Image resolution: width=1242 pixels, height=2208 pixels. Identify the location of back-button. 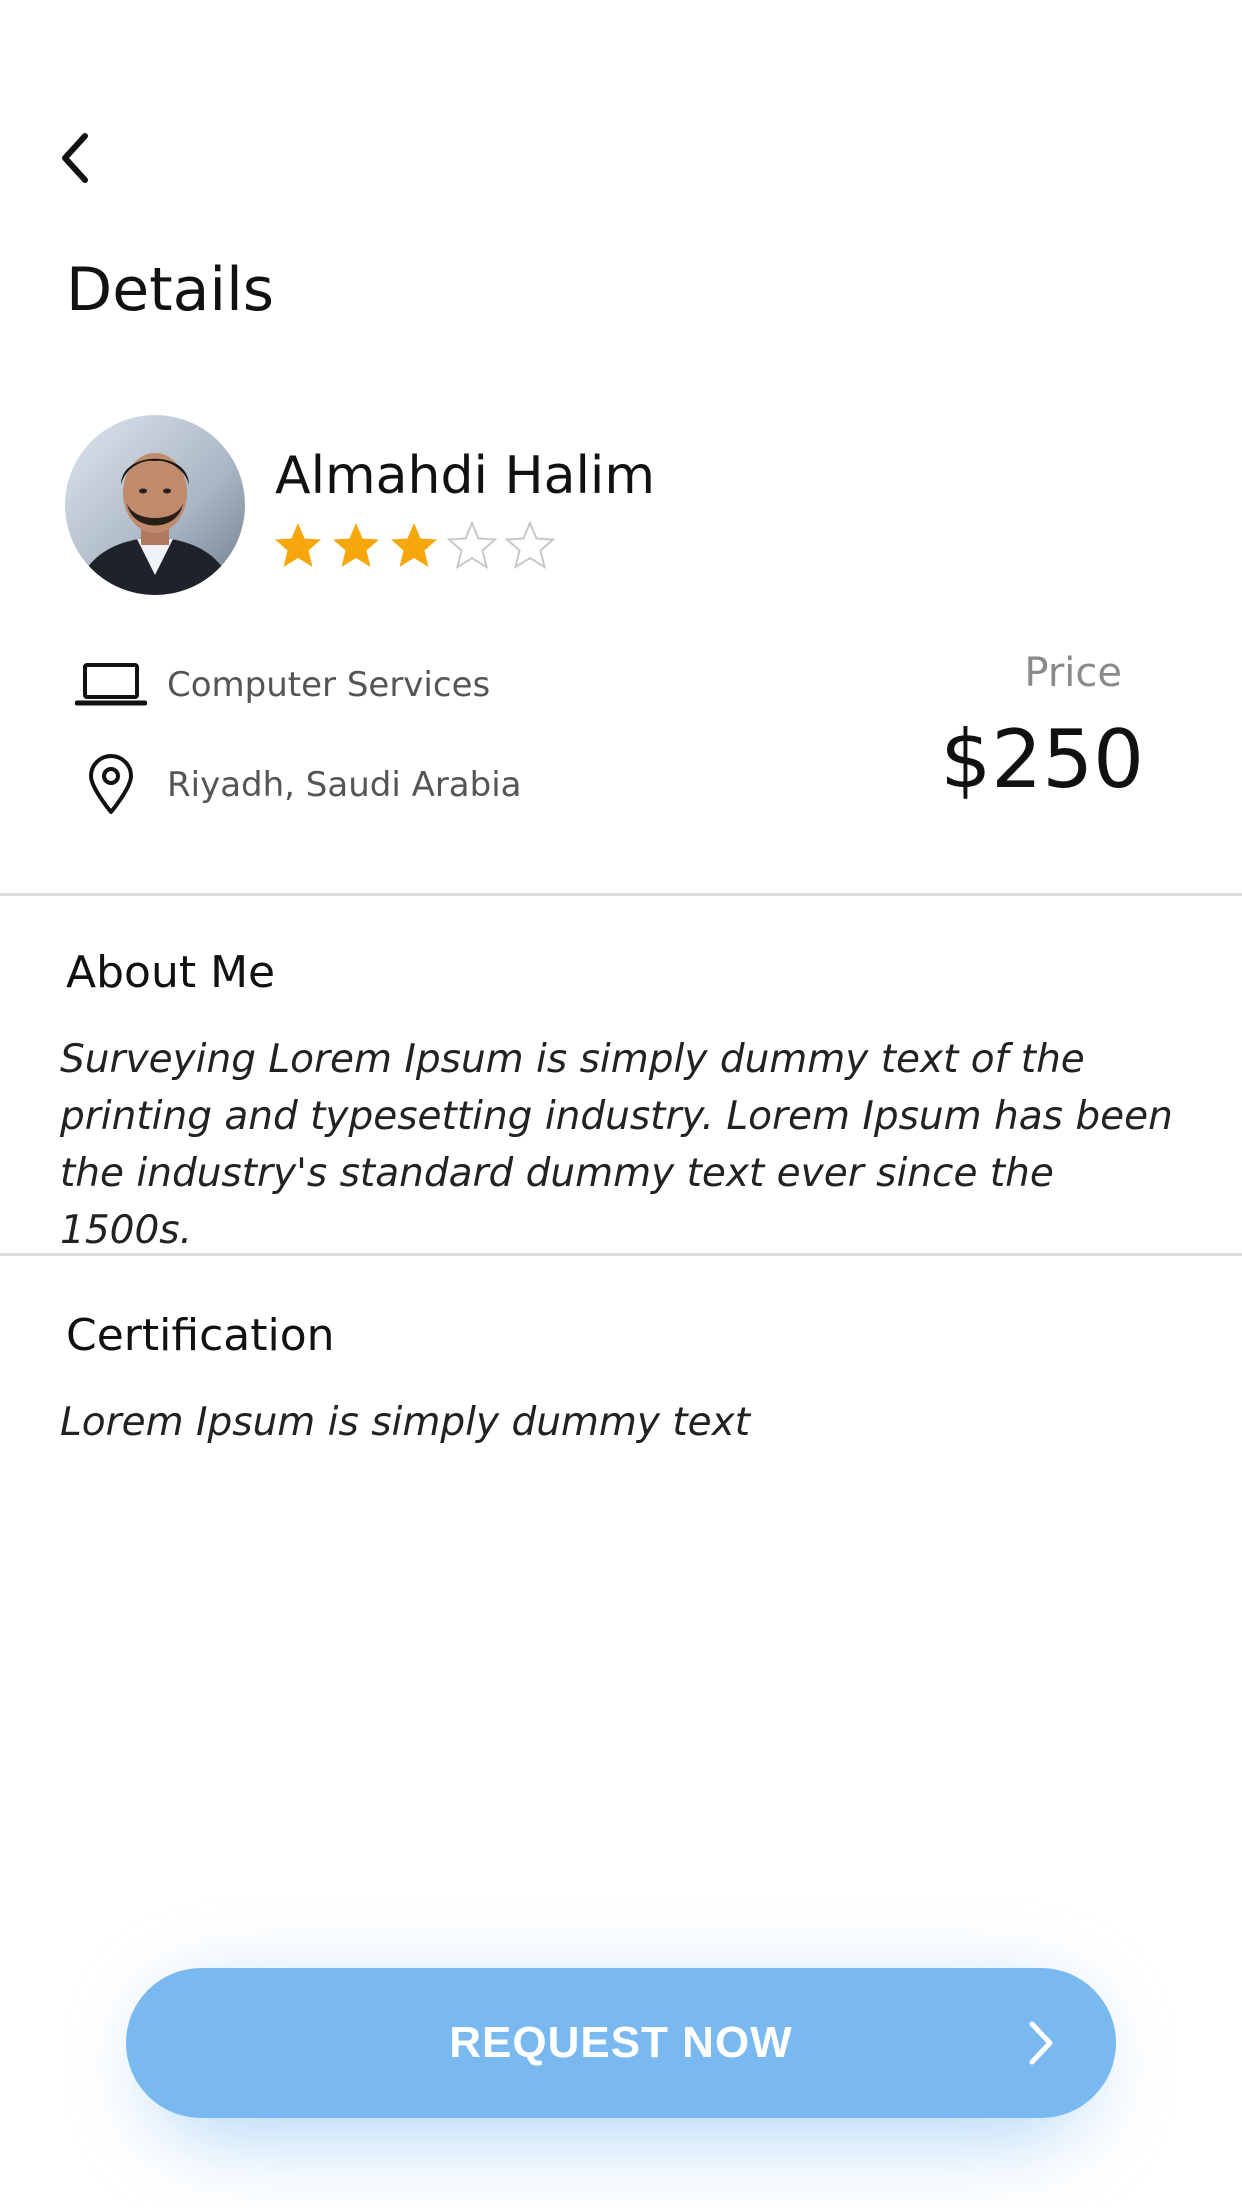
(75, 158).